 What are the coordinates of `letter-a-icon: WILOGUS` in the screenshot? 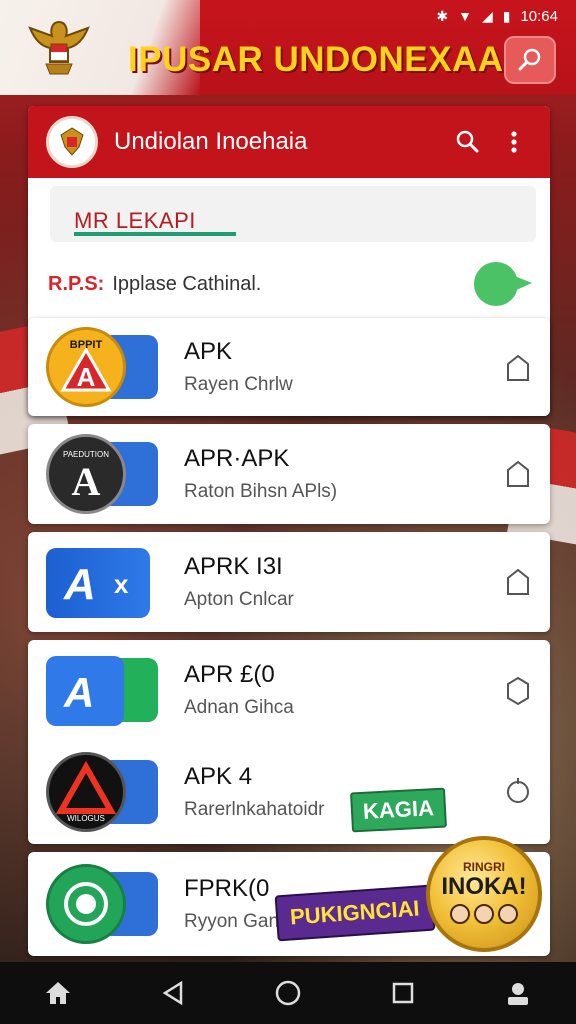 It's located at (86, 791).